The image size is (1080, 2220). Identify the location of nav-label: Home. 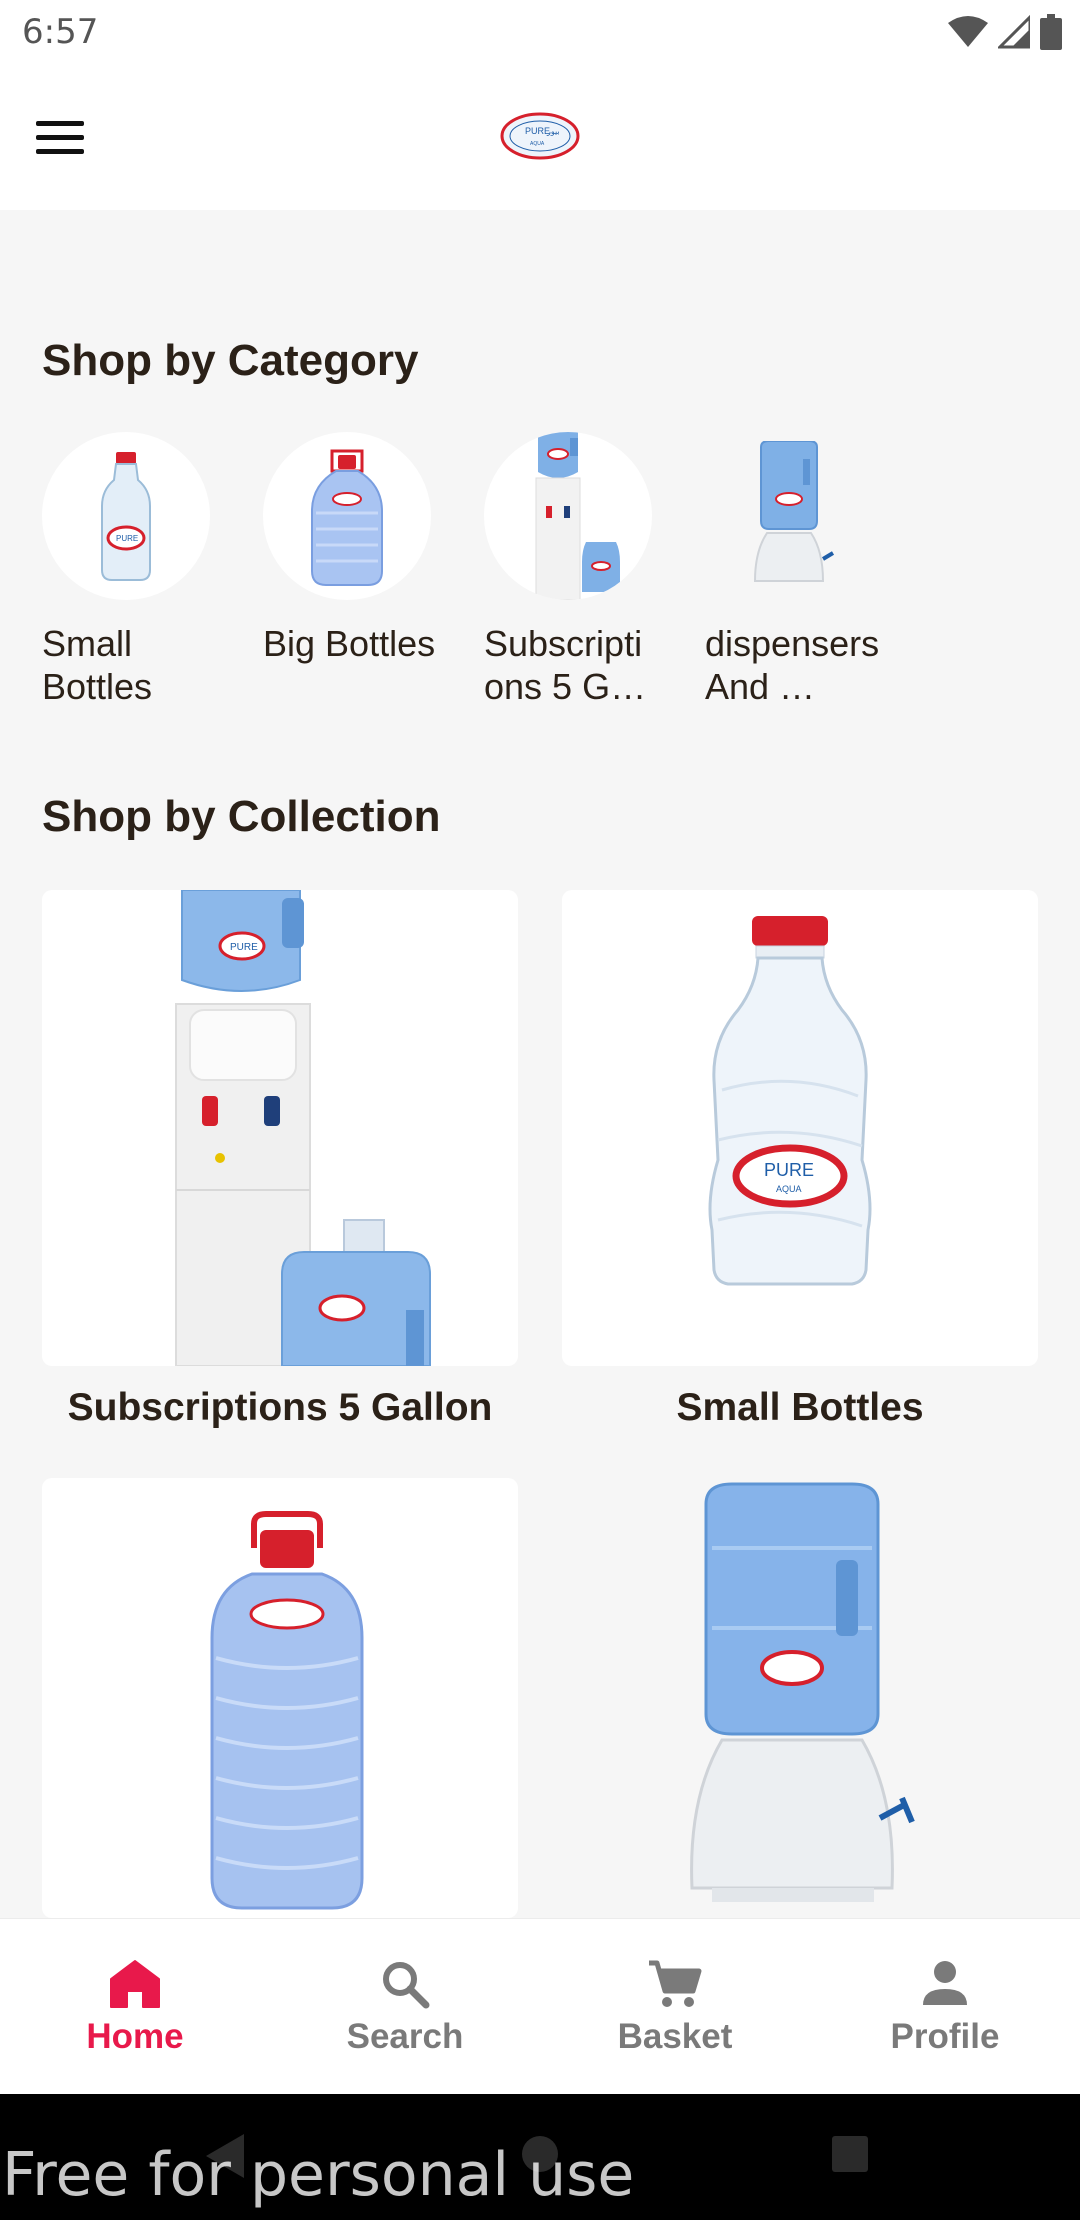
(135, 2036).